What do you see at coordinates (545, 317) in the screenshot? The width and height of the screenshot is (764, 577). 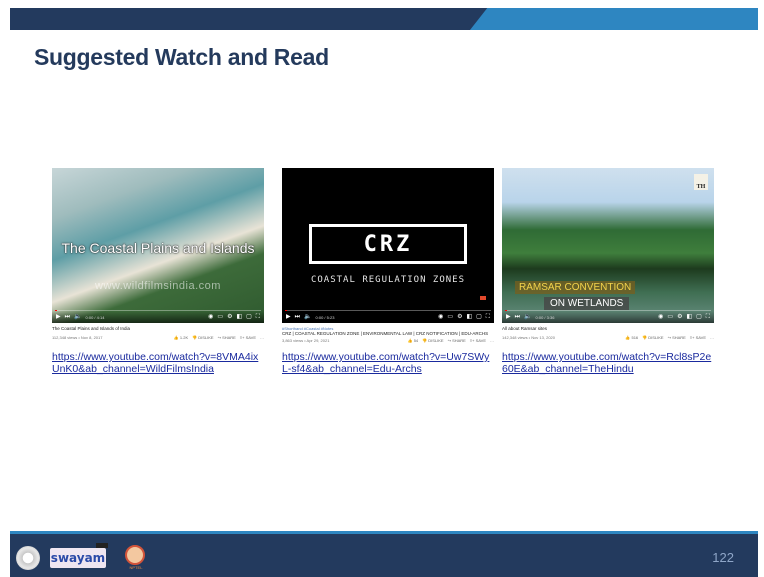 I see `time-display: 0:00 / 3:36` at bounding box center [545, 317].